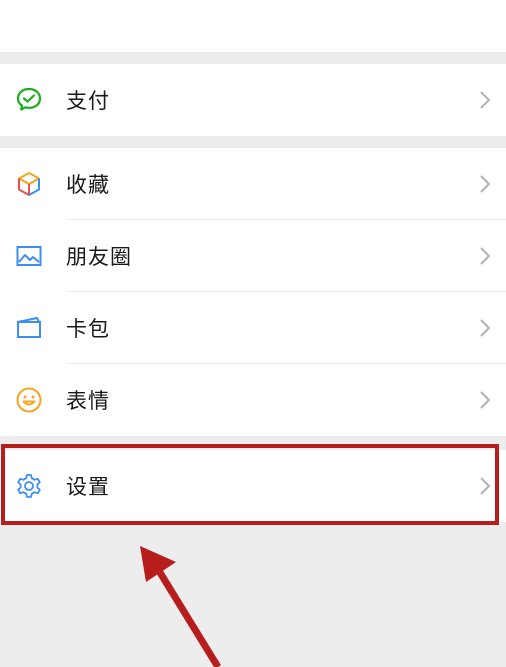 Image resolution: width=506 pixels, height=667 pixels. I want to click on settings-group: 设置, so click(253, 486).